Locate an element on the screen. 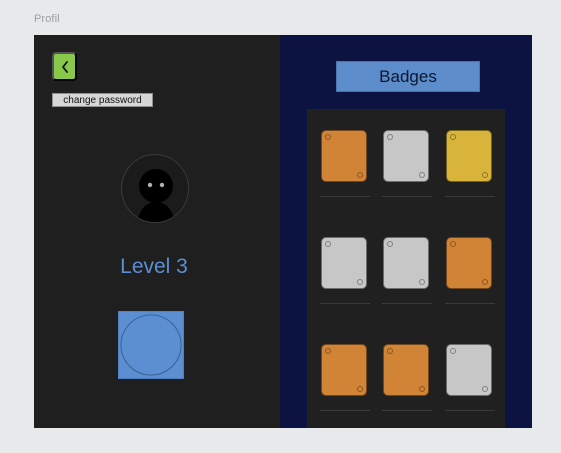 Image resolution: width=561 pixels, height=453 pixels. window-title: Profil is located at coordinates (47, 19).